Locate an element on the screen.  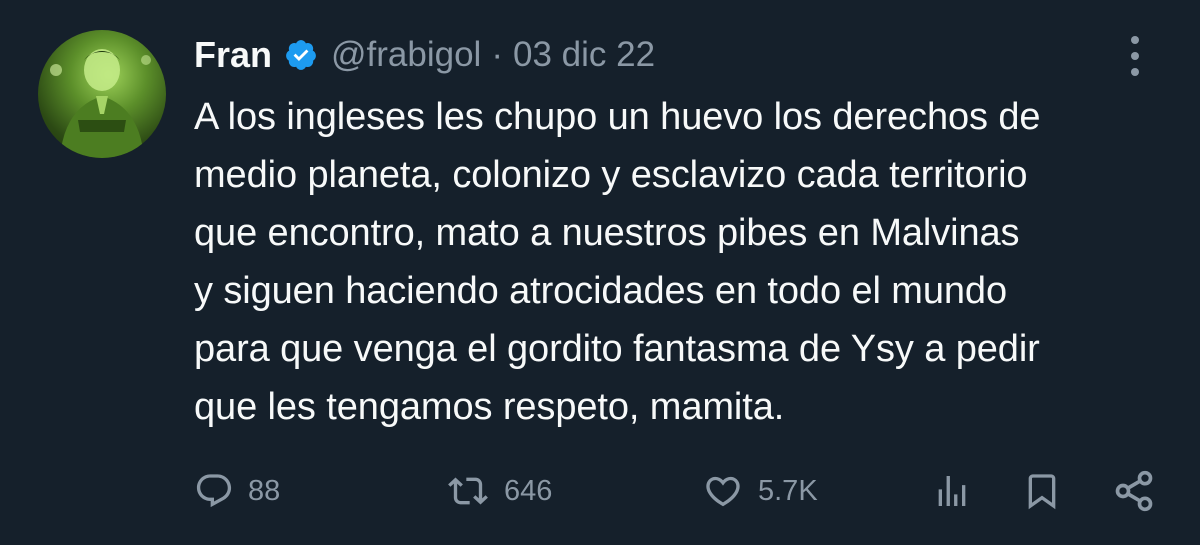
share-icon is located at coordinates (1134, 491).